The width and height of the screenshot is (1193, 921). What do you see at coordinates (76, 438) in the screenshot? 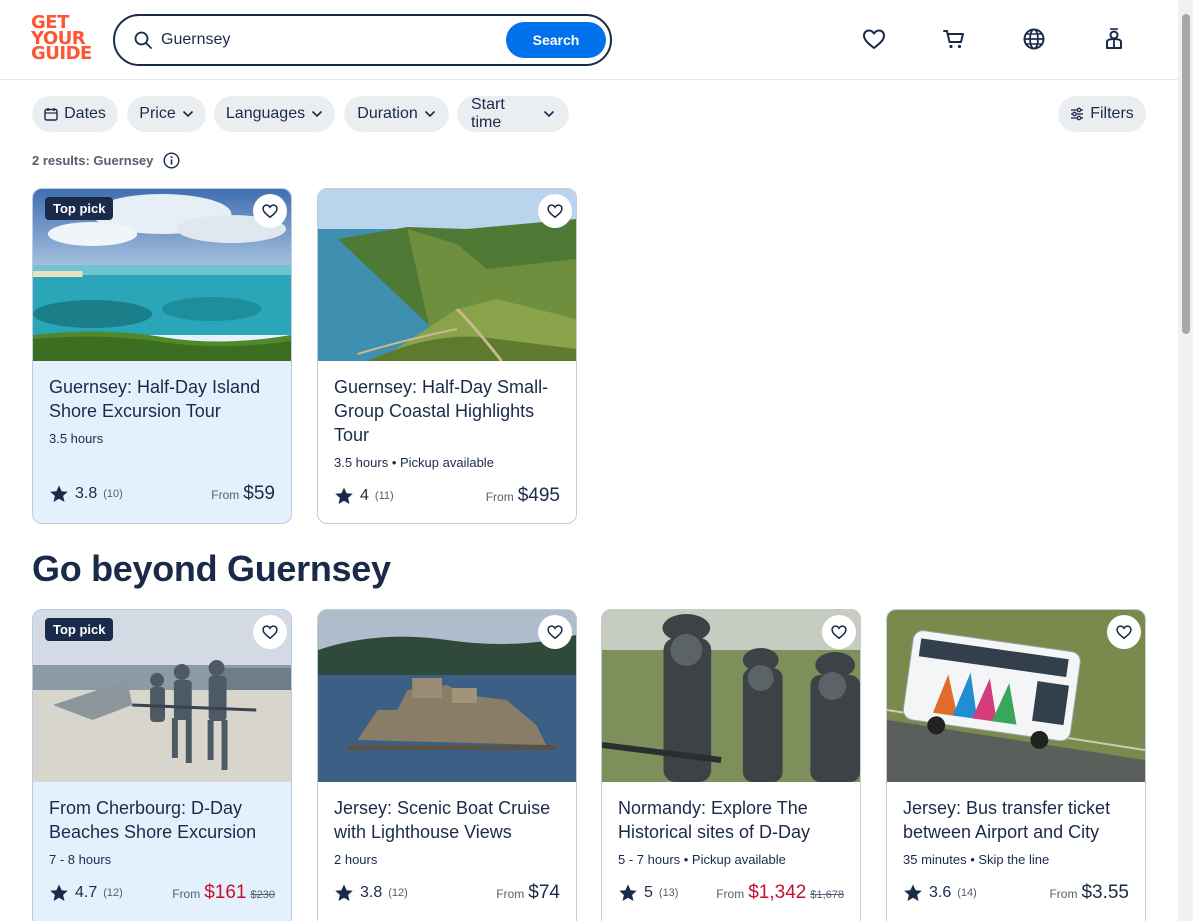
I see `activity-meta: 3.5 hours` at bounding box center [76, 438].